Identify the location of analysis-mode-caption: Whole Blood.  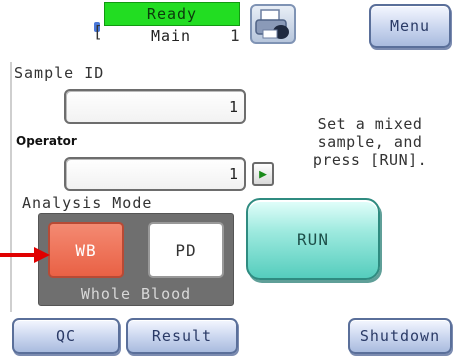
(136, 294).